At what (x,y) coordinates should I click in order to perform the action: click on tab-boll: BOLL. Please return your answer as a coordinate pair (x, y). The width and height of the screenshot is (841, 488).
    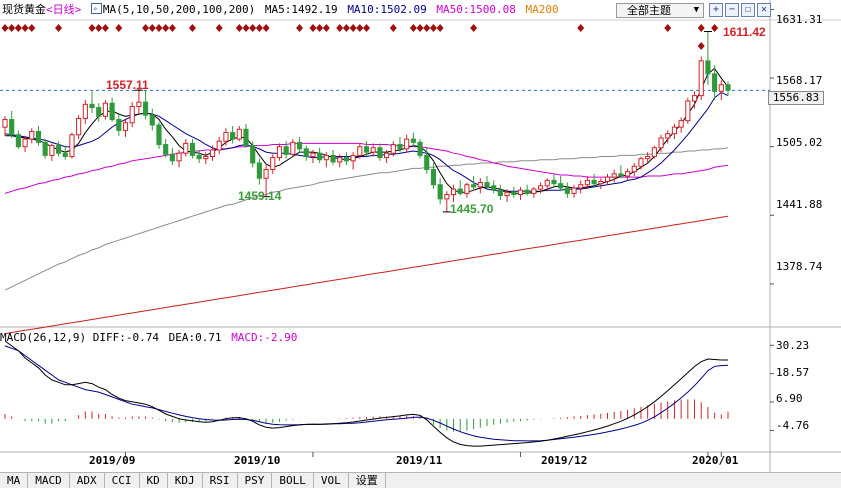
    Looking at the image, I should click on (293, 480).